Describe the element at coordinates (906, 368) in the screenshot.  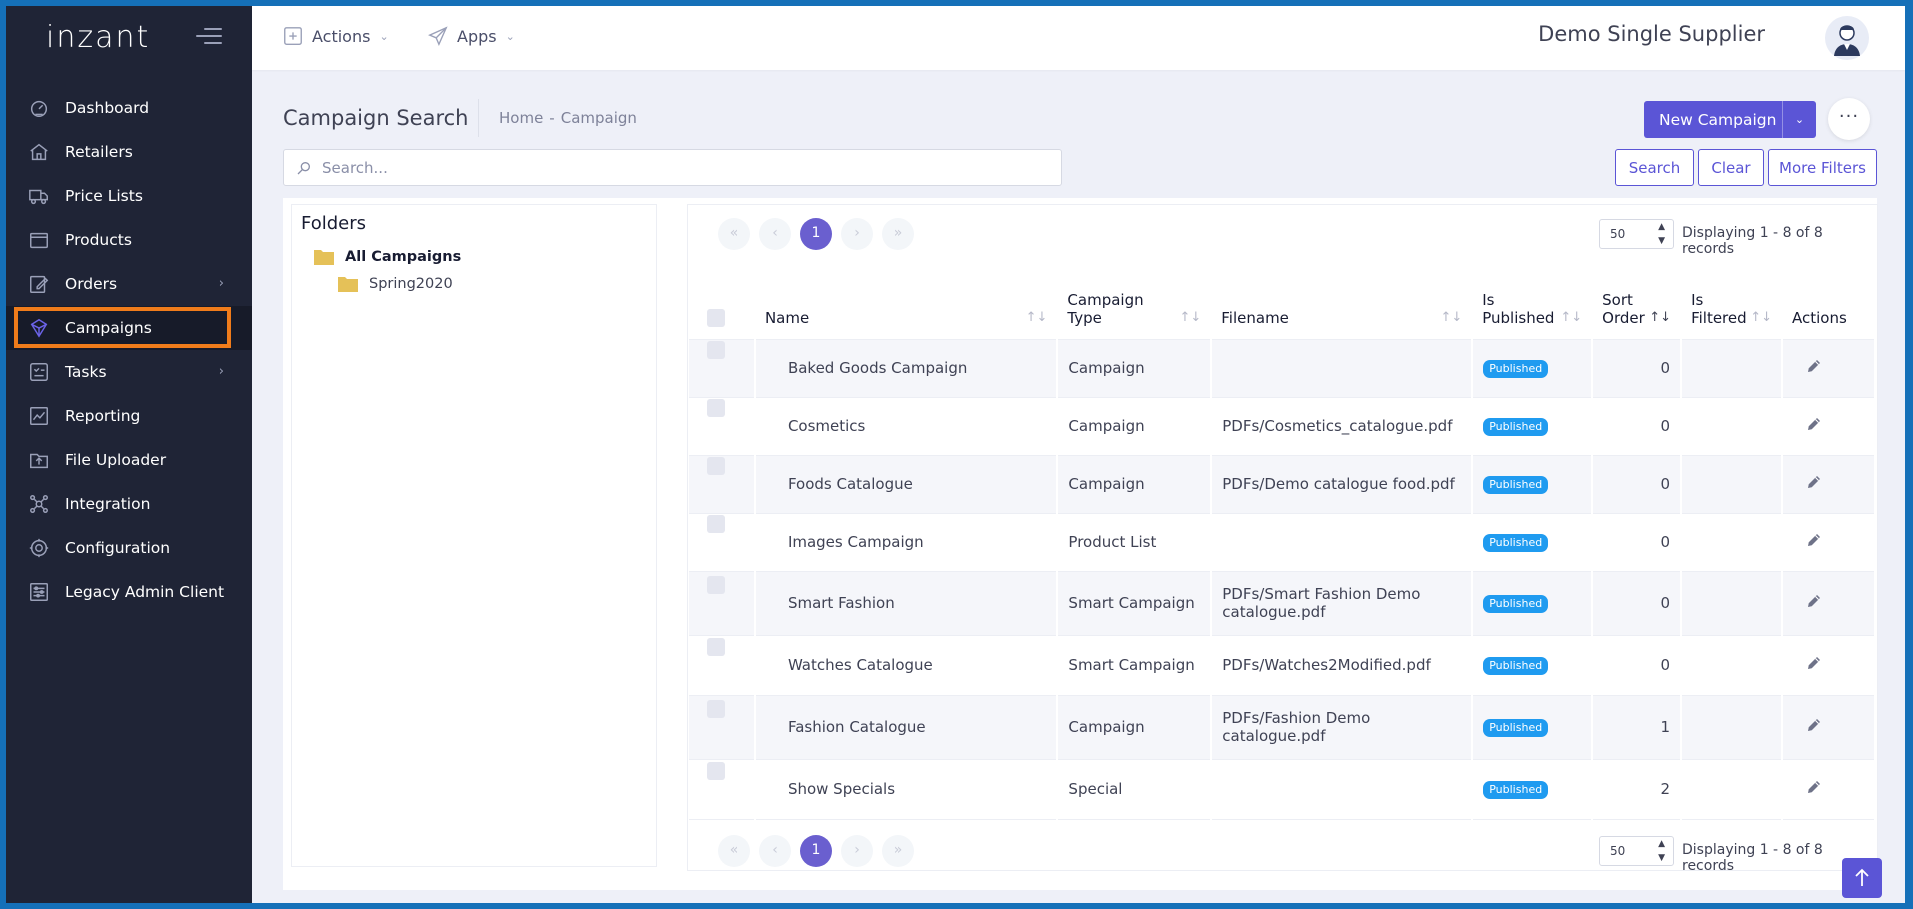
I see `cell-name: Baked Goods Campaign` at that location.